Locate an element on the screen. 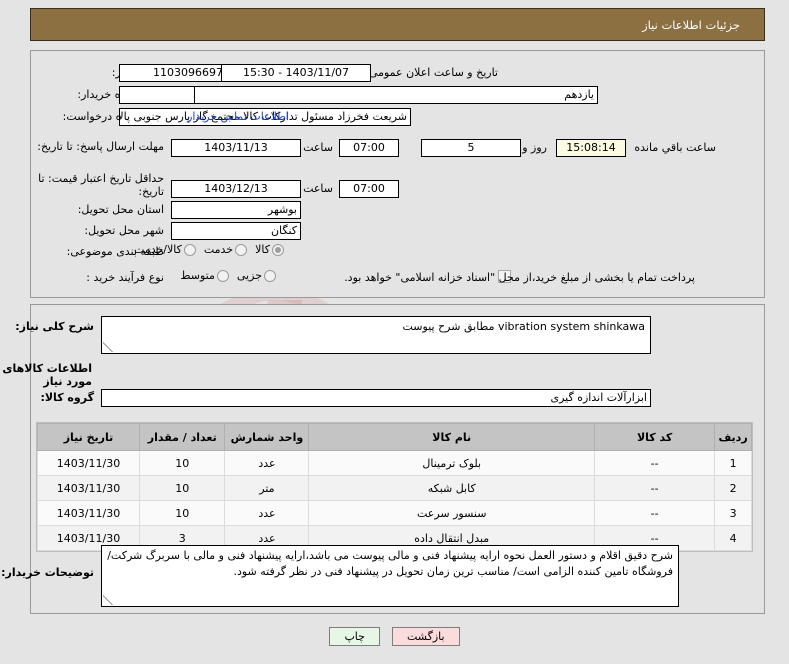 The width and height of the screenshot is (789, 664). field-description: شرح کلی نیاز: is located at coordinates (54, 326).